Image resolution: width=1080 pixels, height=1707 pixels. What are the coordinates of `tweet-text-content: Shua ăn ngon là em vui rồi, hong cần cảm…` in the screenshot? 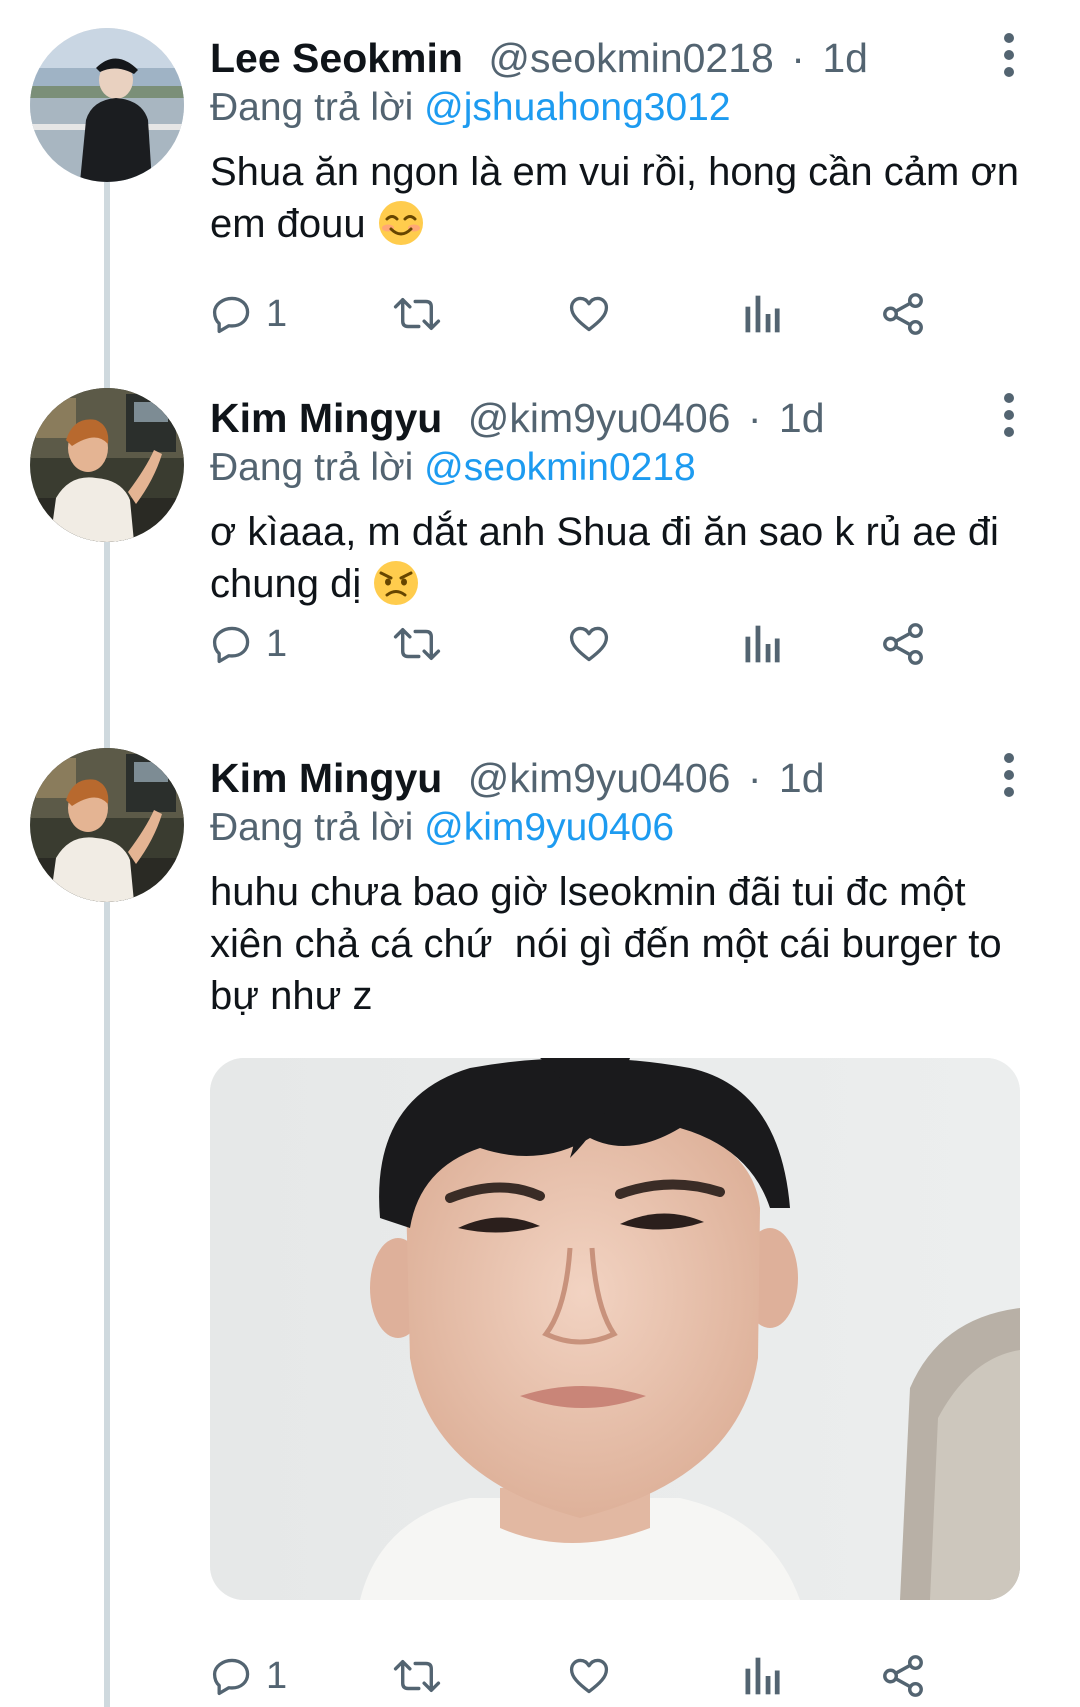 It's located at (620, 198).